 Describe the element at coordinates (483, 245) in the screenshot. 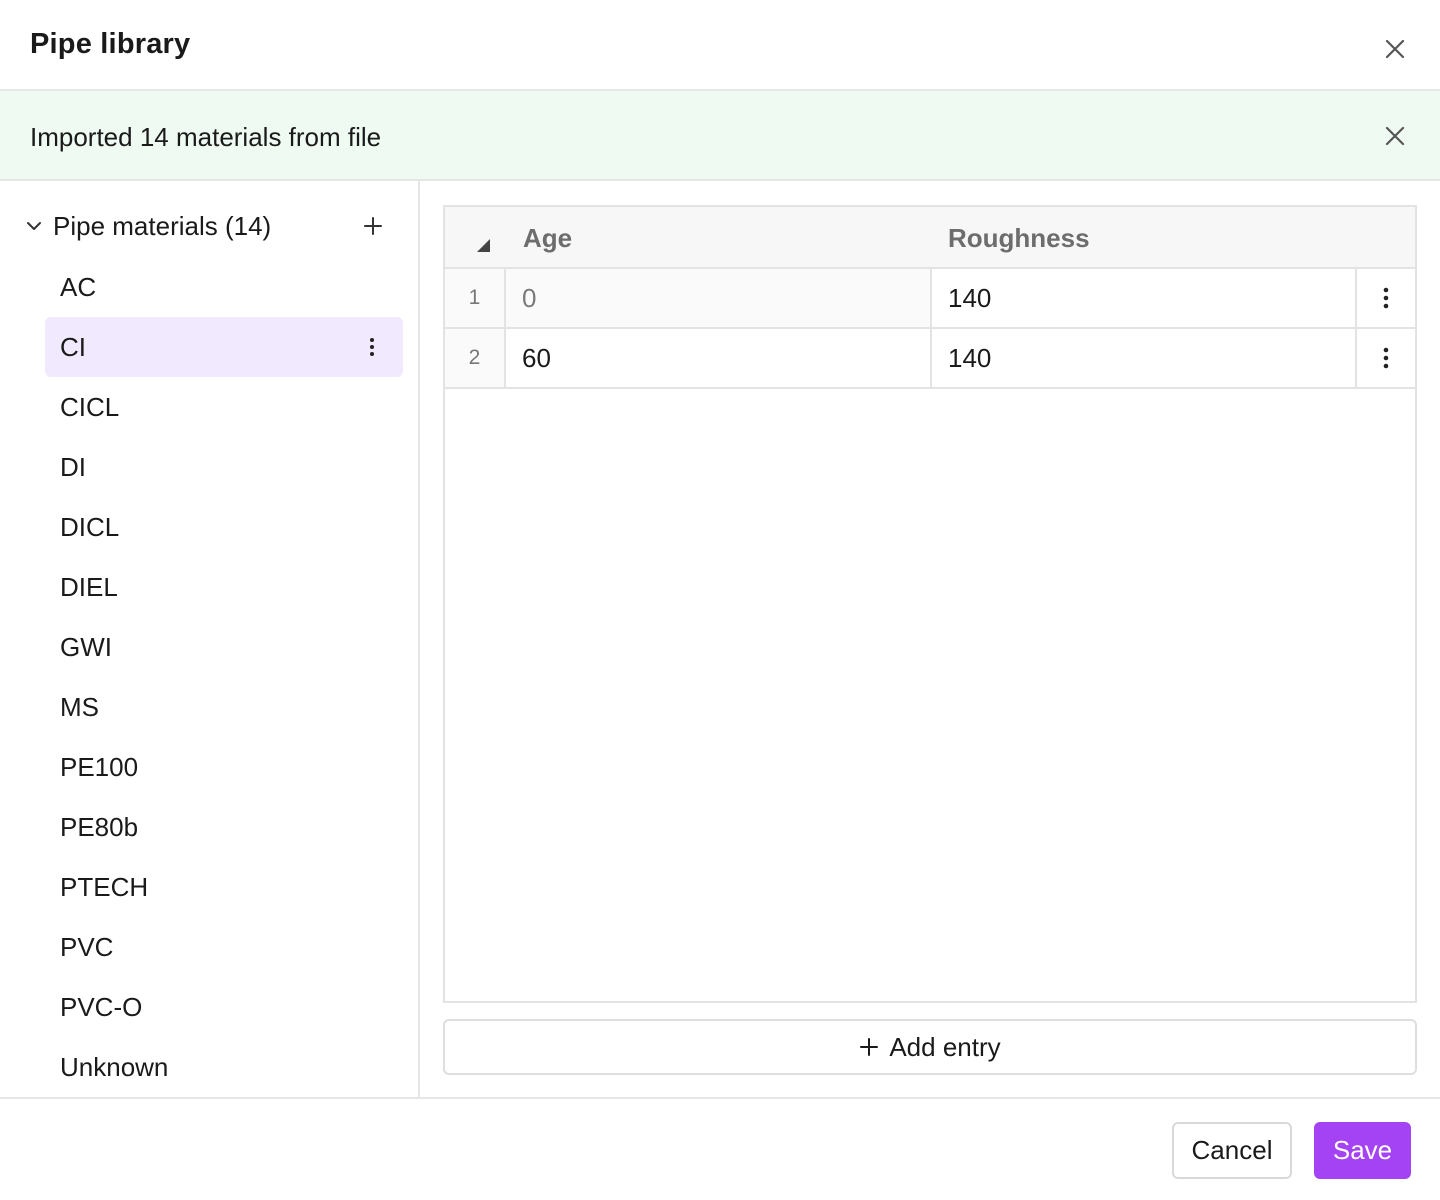

I see `corner-triangle-icon` at that location.